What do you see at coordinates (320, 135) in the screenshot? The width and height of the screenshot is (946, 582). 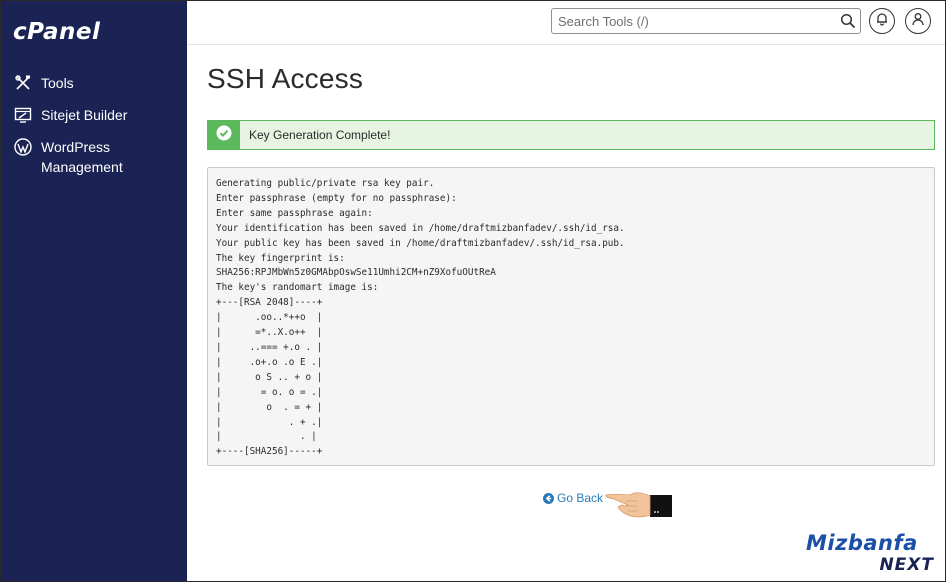 I see `alert-text: Key Generation Complete!` at bounding box center [320, 135].